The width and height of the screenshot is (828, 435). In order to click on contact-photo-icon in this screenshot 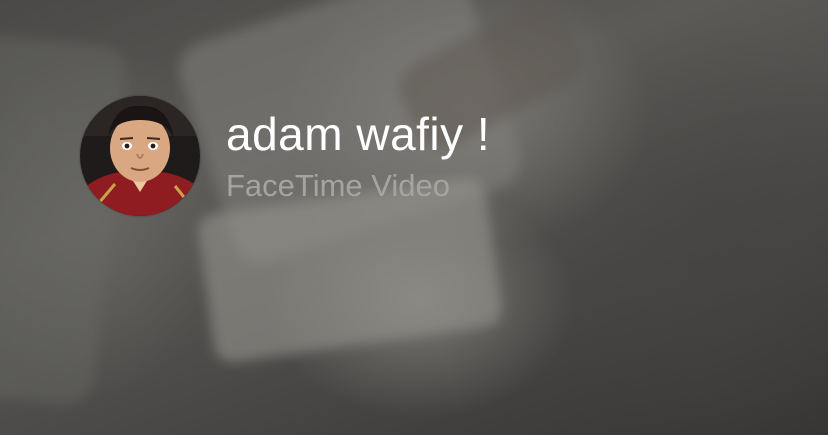, I will do `click(140, 156)`.